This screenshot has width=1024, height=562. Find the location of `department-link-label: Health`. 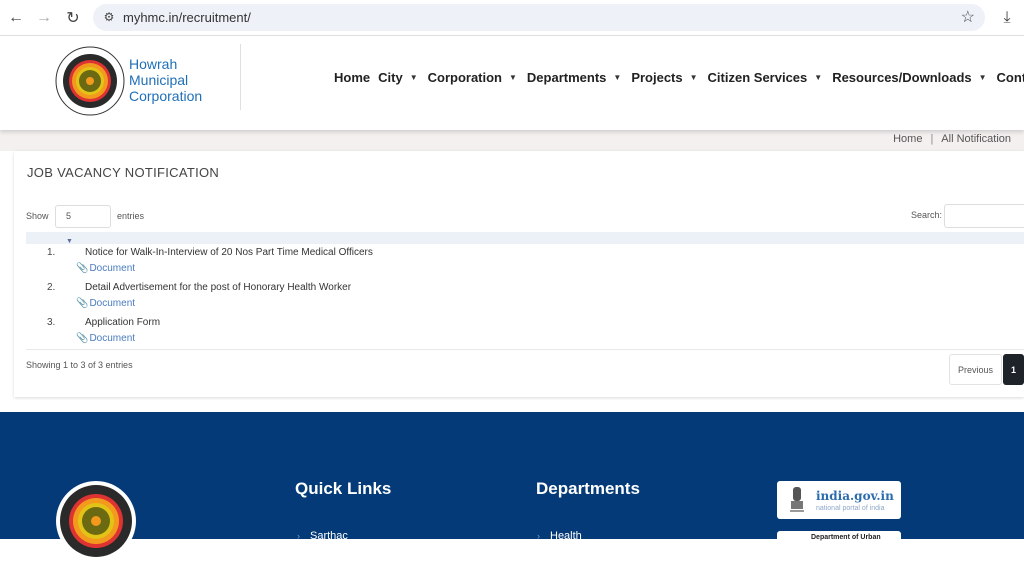

department-link-label: Health is located at coordinates (566, 536).